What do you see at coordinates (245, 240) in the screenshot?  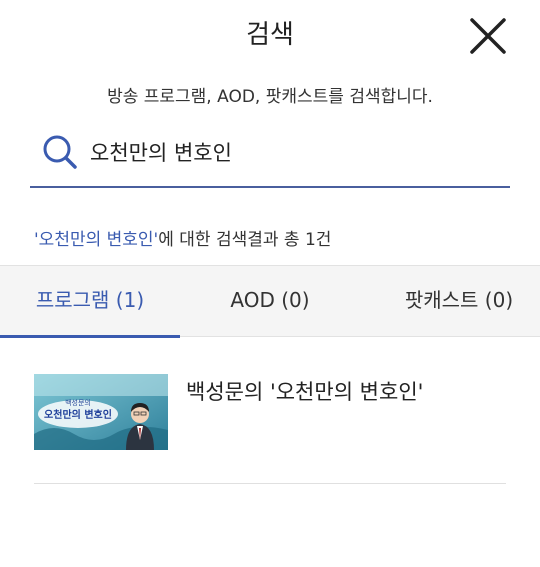 I see `result-count-text: 에 대한 검색결과 총 1건` at bounding box center [245, 240].